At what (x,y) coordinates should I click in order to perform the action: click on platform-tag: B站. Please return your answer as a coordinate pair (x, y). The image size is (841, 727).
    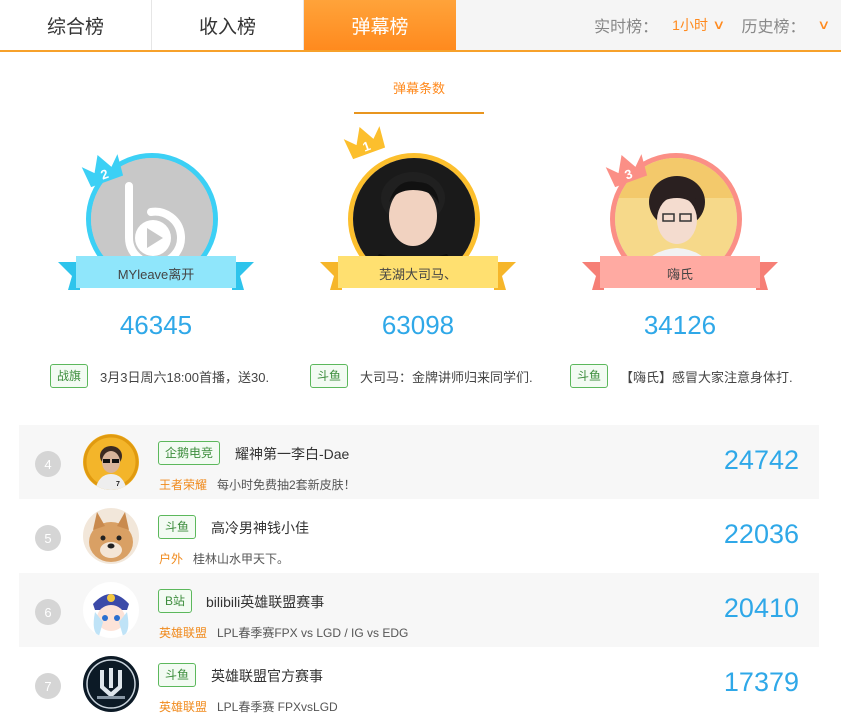
    Looking at the image, I should click on (175, 601).